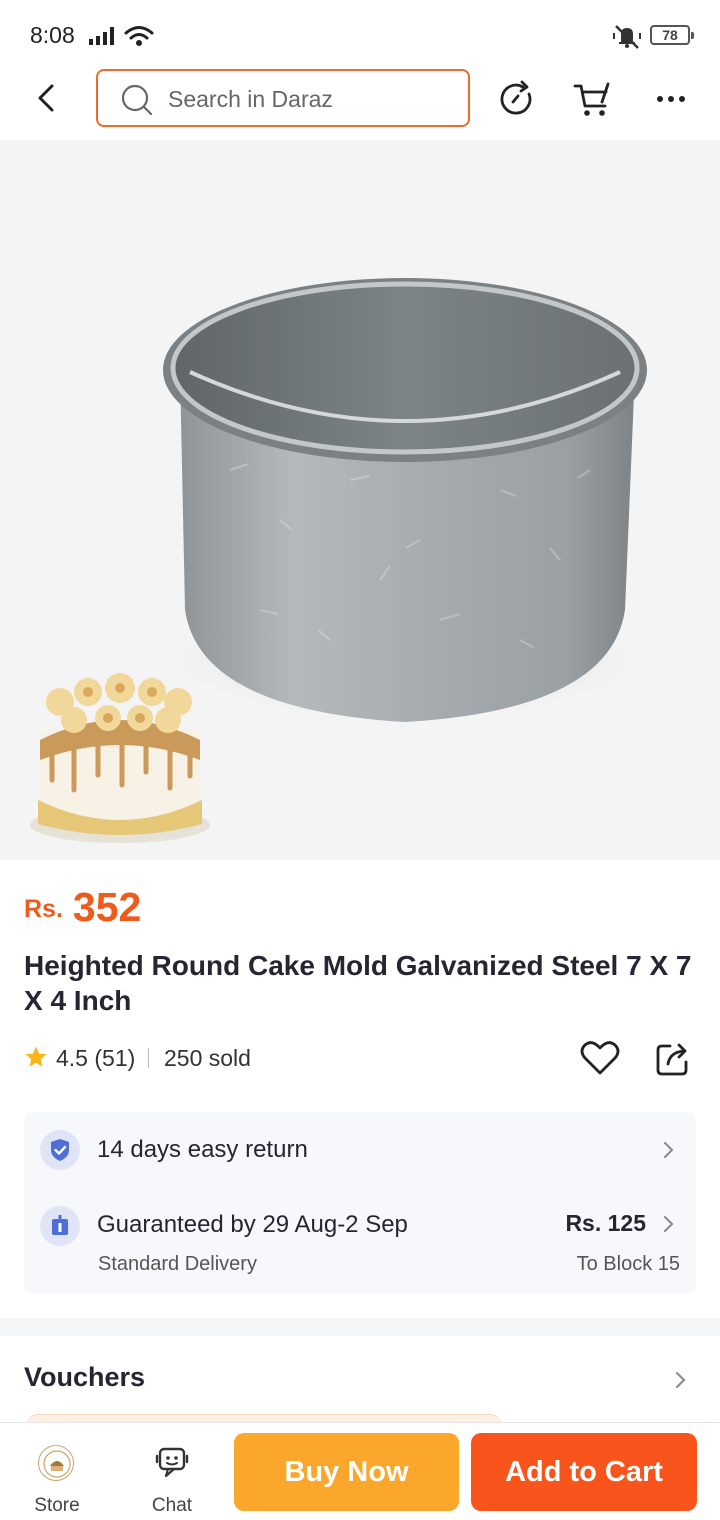  What do you see at coordinates (605, 1223) in the screenshot?
I see `delivery-fee: Rs. 125` at bounding box center [605, 1223].